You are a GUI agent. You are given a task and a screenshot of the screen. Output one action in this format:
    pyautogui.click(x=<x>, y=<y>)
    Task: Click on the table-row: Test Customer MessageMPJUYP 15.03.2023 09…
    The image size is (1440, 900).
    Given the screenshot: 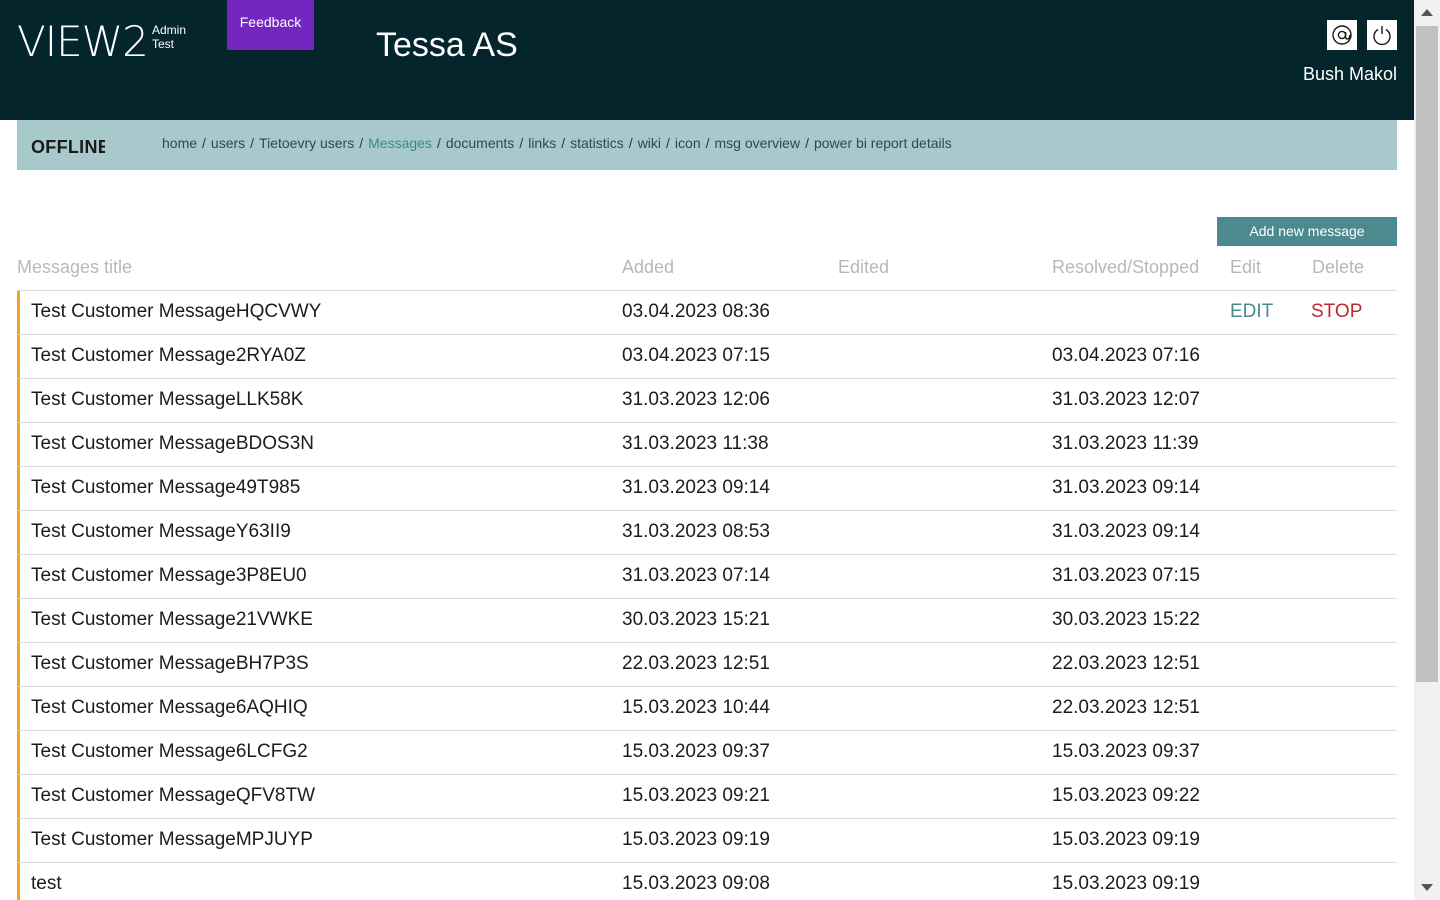 What is the action you would take?
    pyautogui.click(x=707, y=841)
    